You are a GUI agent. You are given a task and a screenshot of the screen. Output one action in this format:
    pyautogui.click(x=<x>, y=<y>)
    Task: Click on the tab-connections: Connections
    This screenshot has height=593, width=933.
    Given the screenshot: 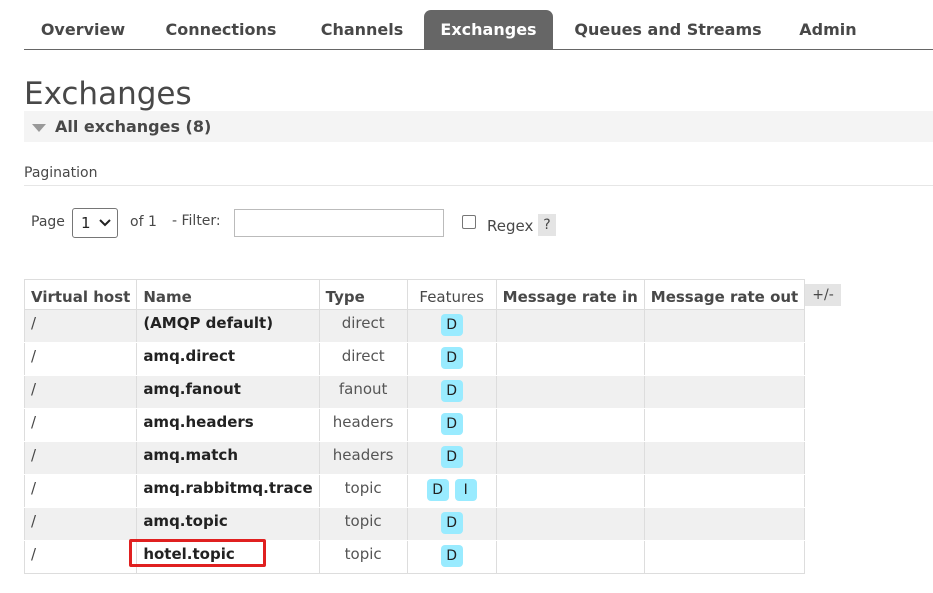 What is the action you would take?
    pyautogui.click(x=221, y=29)
    